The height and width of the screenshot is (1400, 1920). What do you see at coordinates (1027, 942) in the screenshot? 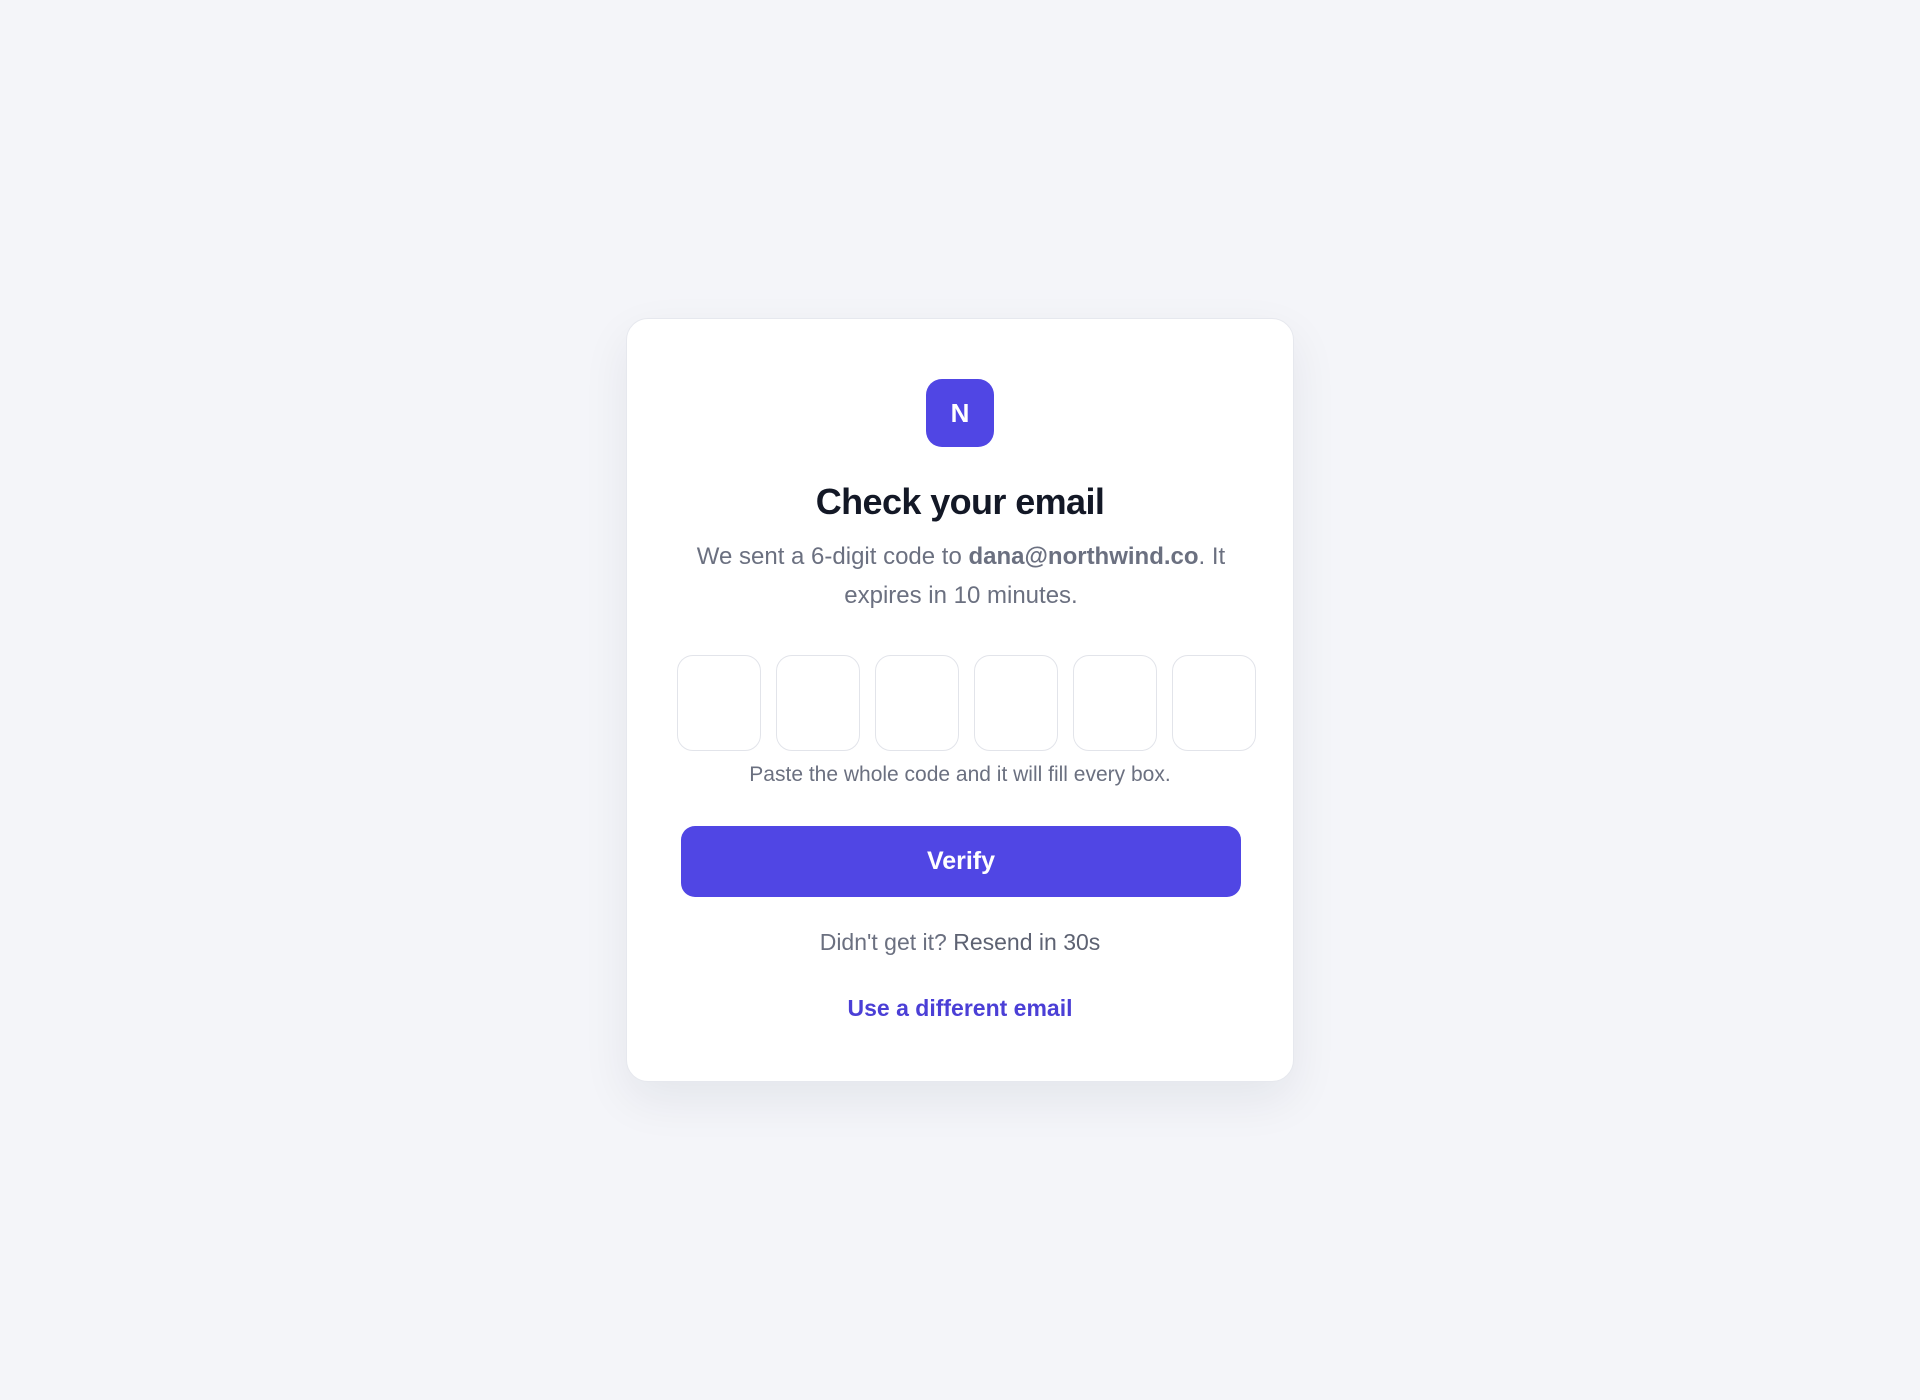
I see `resend-timer: Resend in 30s` at bounding box center [1027, 942].